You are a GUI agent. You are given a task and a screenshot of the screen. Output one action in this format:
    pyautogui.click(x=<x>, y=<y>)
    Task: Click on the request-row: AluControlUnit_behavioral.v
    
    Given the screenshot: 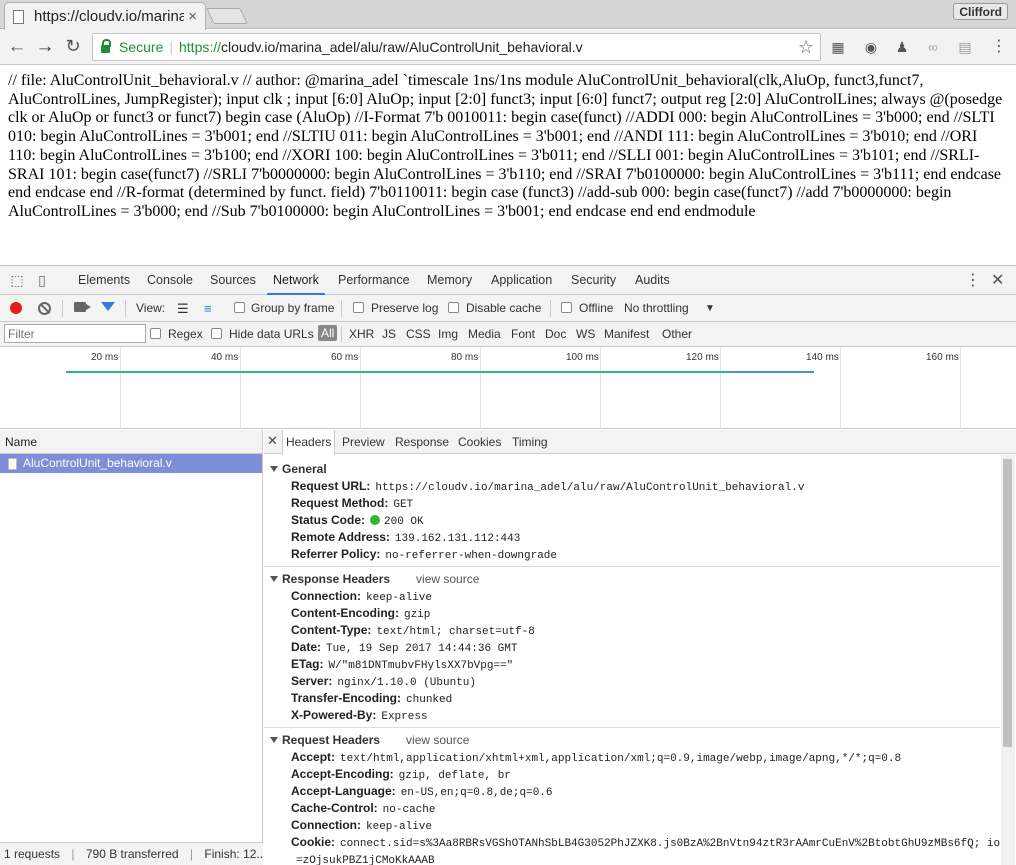 What is the action you would take?
    pyautogui.click(x=131, y=463)
    